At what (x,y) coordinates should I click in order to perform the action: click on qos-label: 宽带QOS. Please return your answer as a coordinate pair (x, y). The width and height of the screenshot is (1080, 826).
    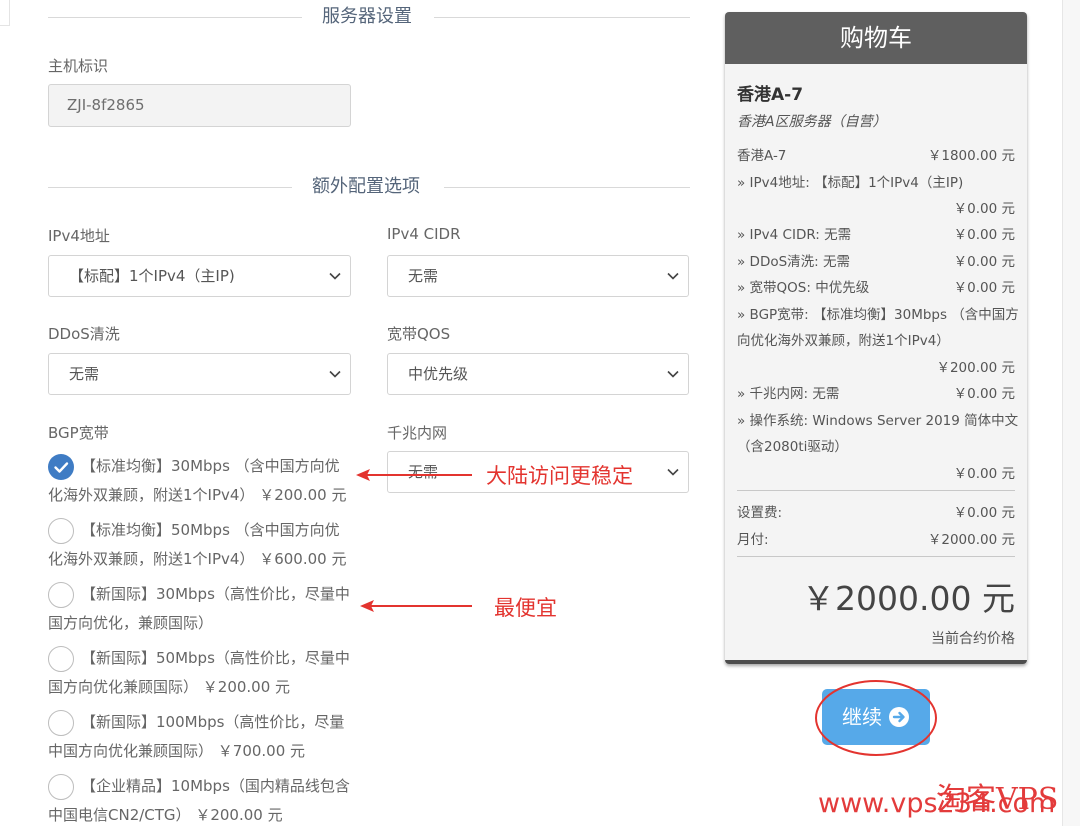
    Looking at the image, I should click on (419, 334).